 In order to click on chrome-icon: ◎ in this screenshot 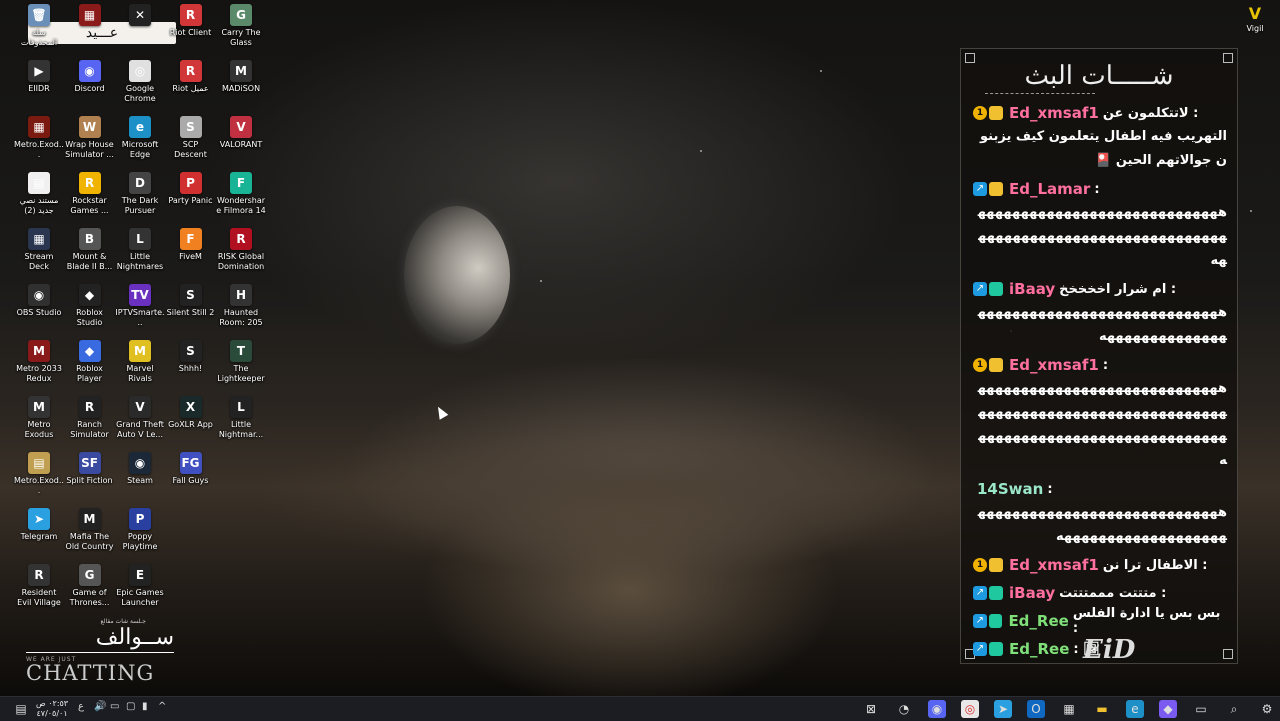, I will do `click(970, 709)`.